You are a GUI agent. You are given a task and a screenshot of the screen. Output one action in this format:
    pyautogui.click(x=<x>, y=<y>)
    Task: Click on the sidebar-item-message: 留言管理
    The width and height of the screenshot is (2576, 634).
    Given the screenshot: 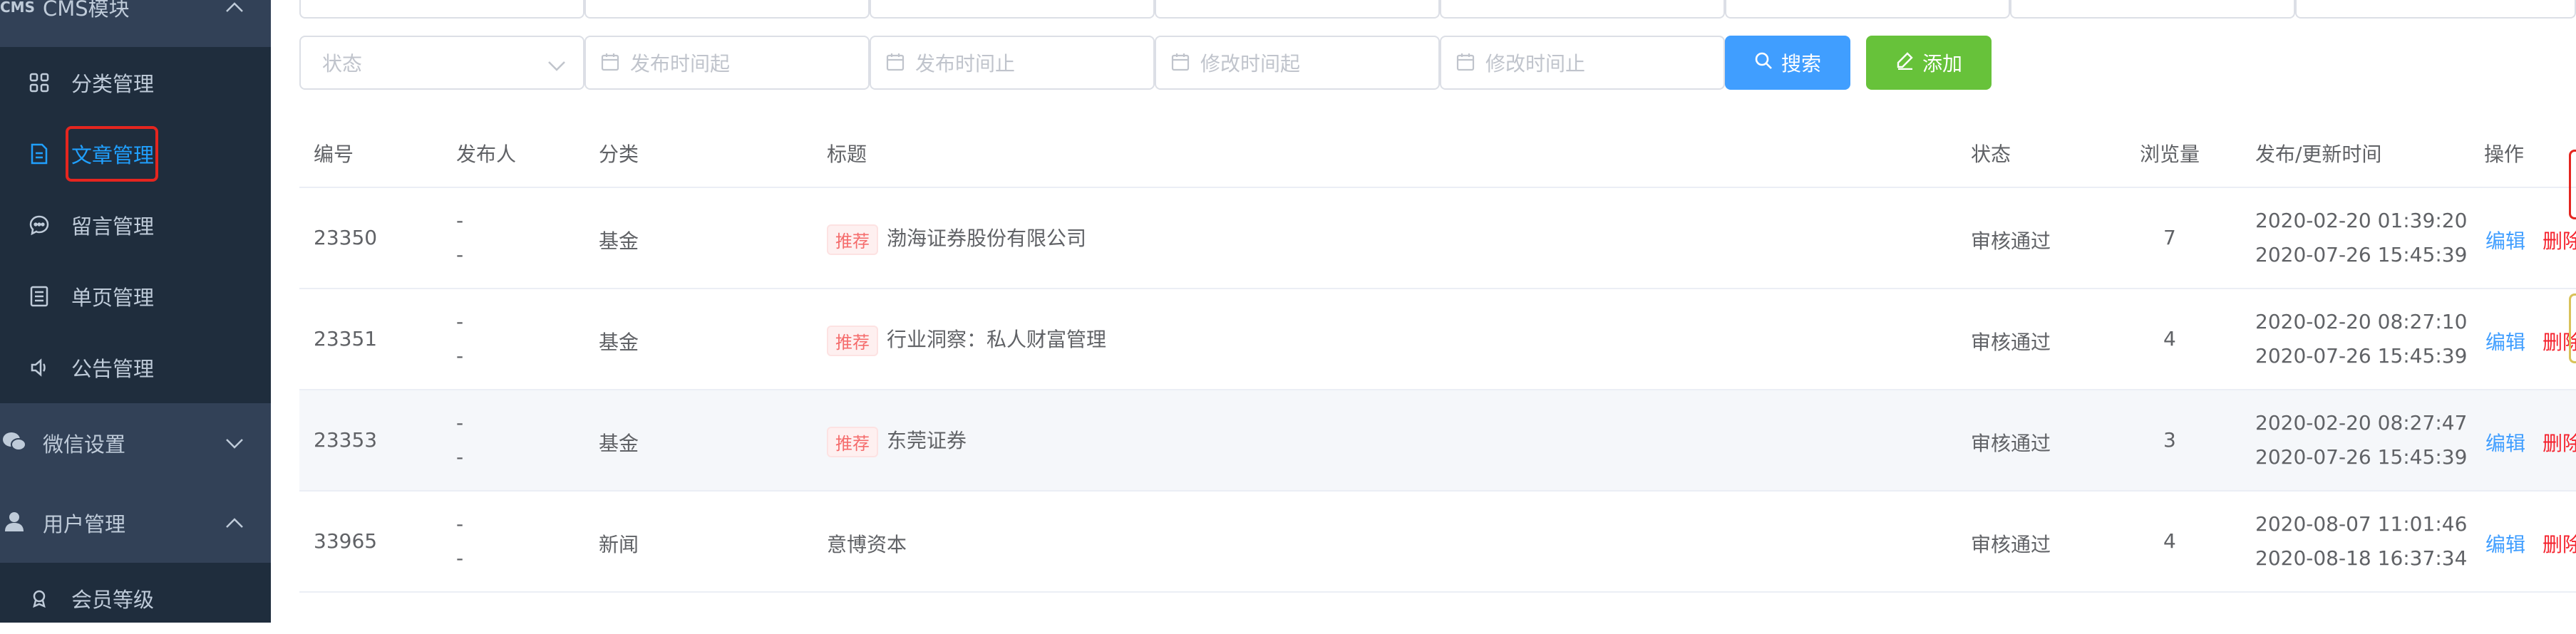 What is the action you would take?
    pyautogui.click(x=135, y=225)
    